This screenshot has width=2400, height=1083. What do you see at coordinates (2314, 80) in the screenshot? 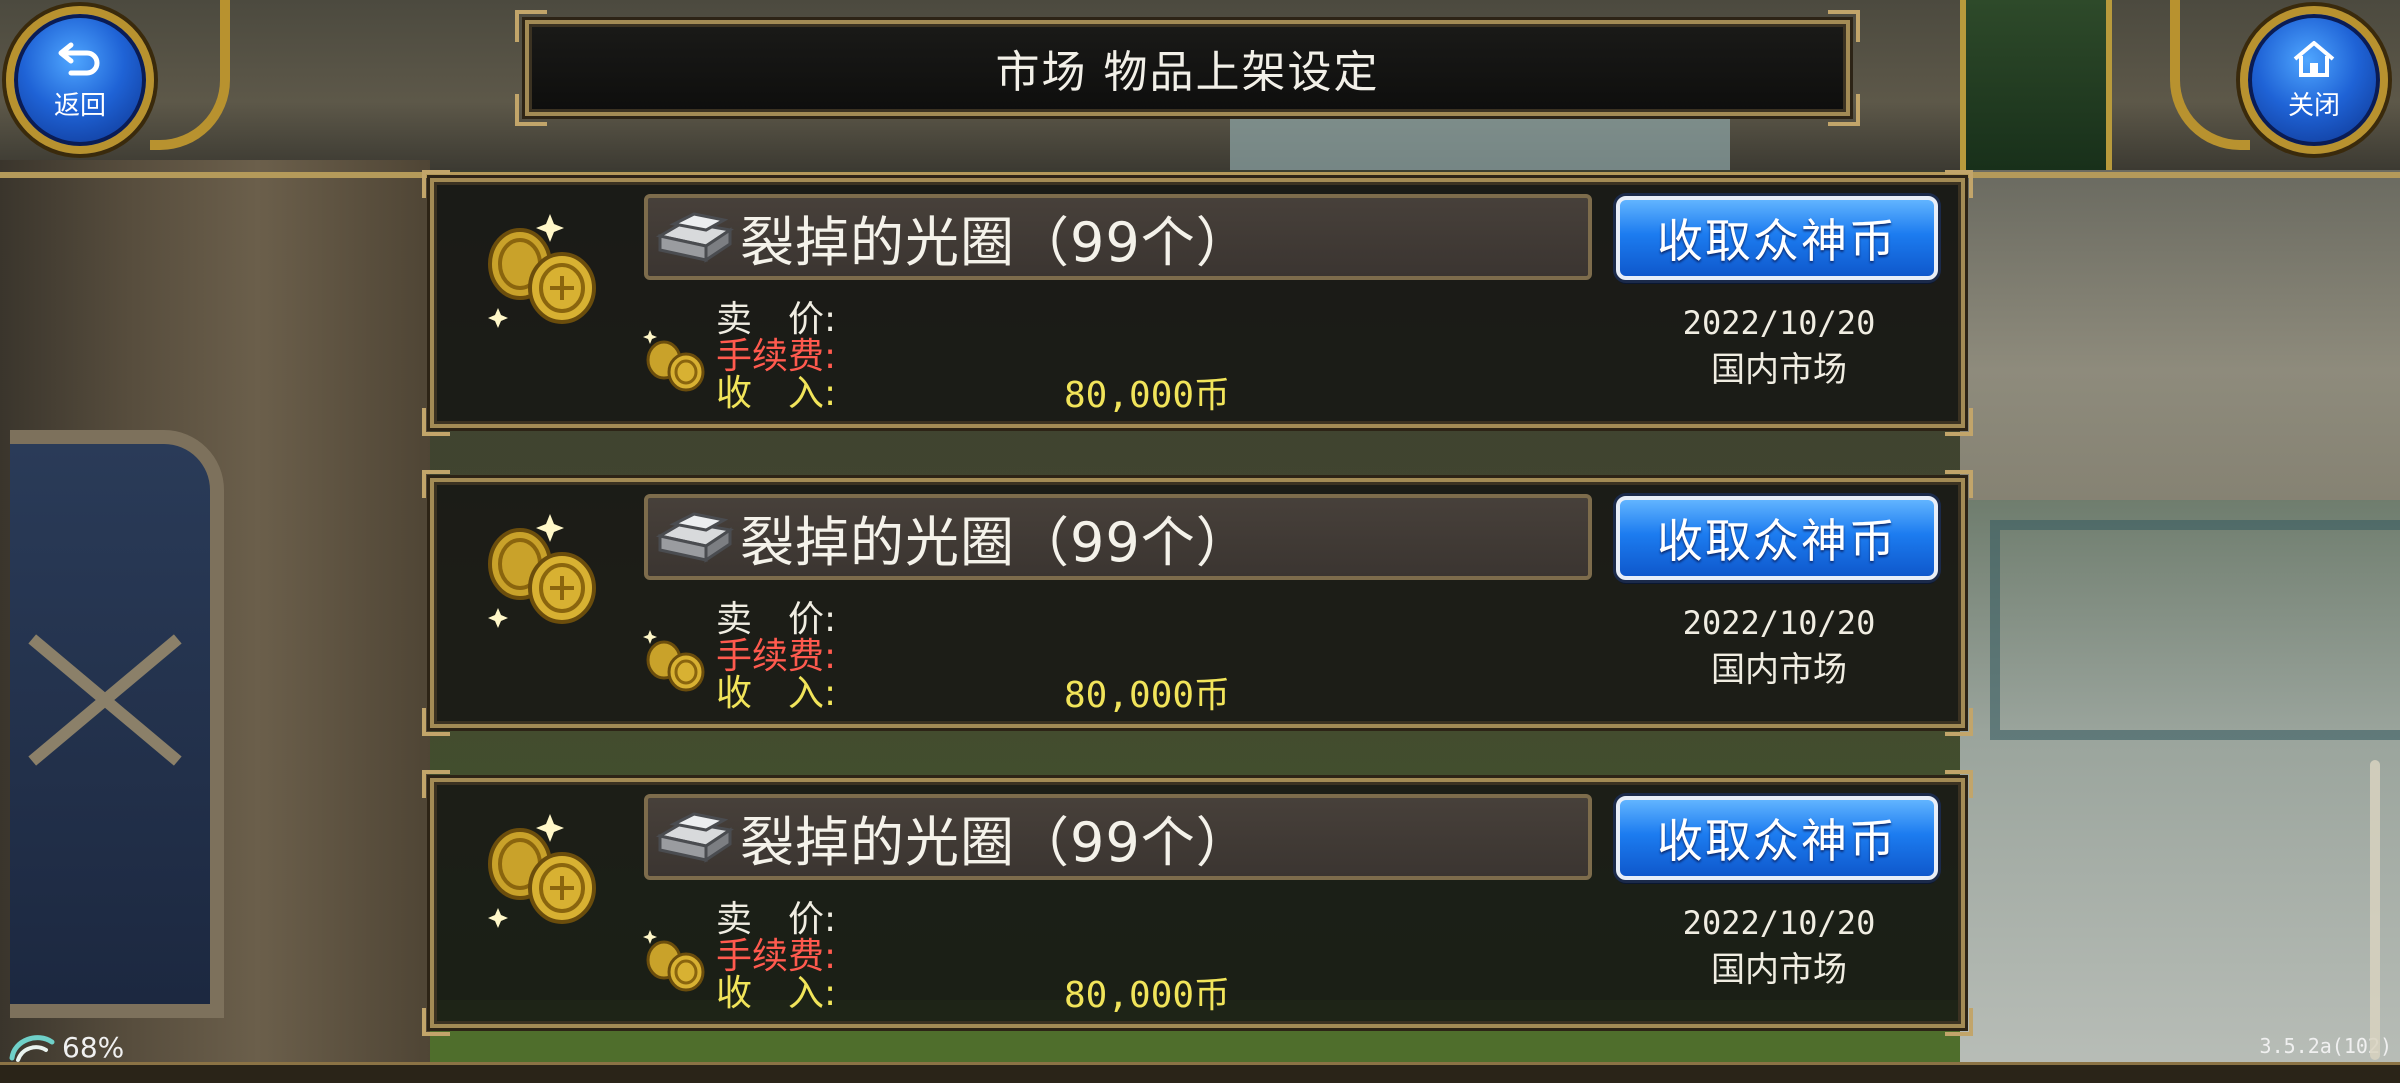
I see `close-button: 关闭` at bounding box center [2314, 80].